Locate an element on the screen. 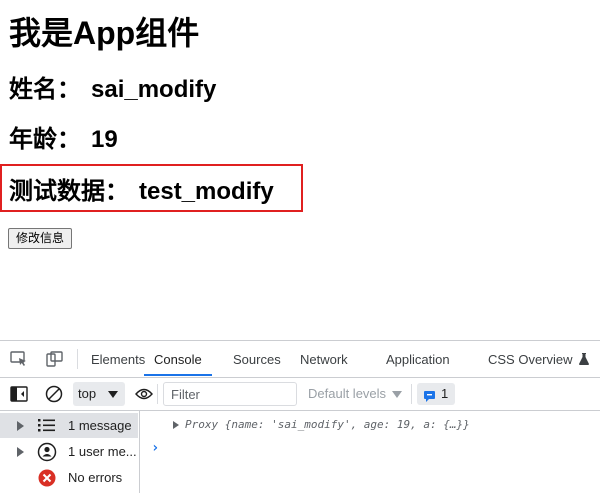 The width and height of the screenshot is (600, 496). eye-icon is located at coordinates (144, 396).